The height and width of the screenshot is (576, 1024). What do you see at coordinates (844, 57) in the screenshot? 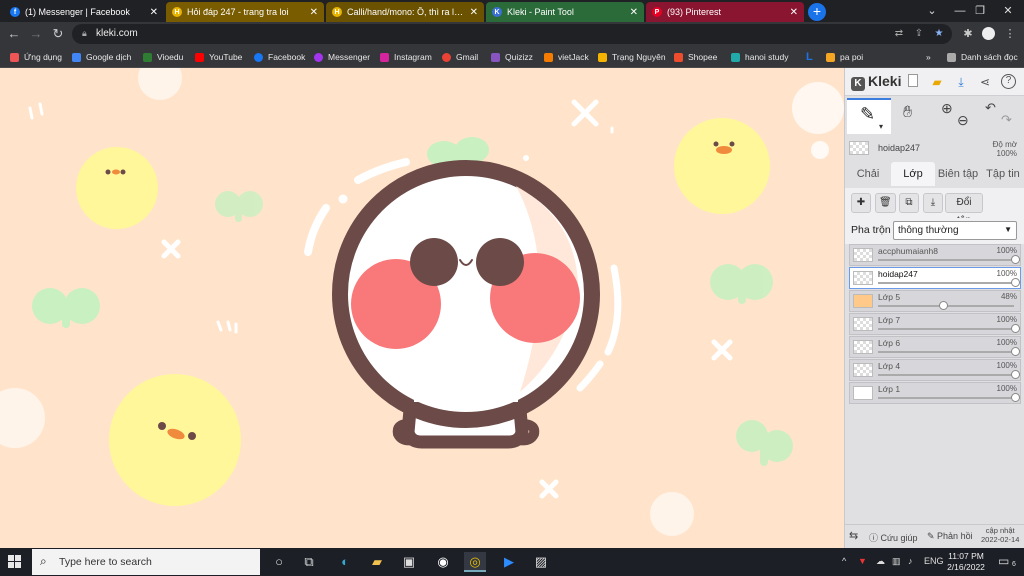
I see `bookmark-pa-poi: pa poi` at bounding box center [844, 57].